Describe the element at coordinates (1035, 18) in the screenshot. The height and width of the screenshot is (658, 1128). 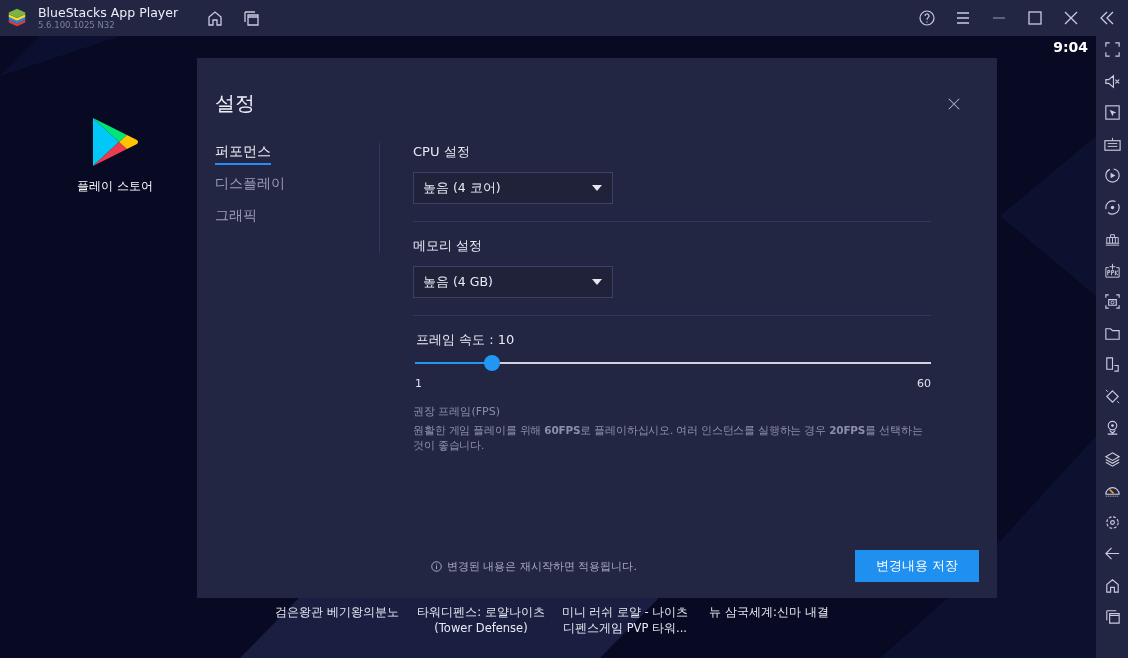
I see `maximize-icon` at that location.